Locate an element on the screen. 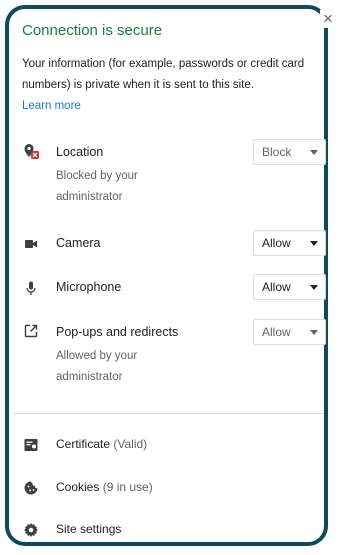  certificate-label: Certificate is located at coordinates (83, 444).